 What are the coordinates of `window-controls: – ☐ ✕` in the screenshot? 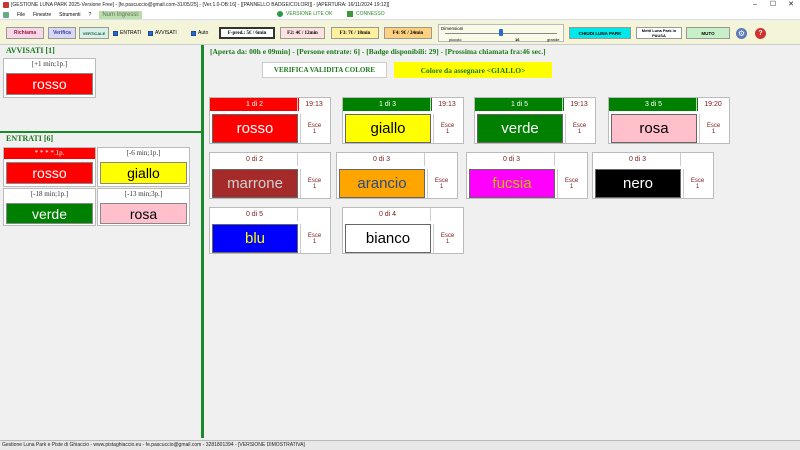 It's located at (773, 5).